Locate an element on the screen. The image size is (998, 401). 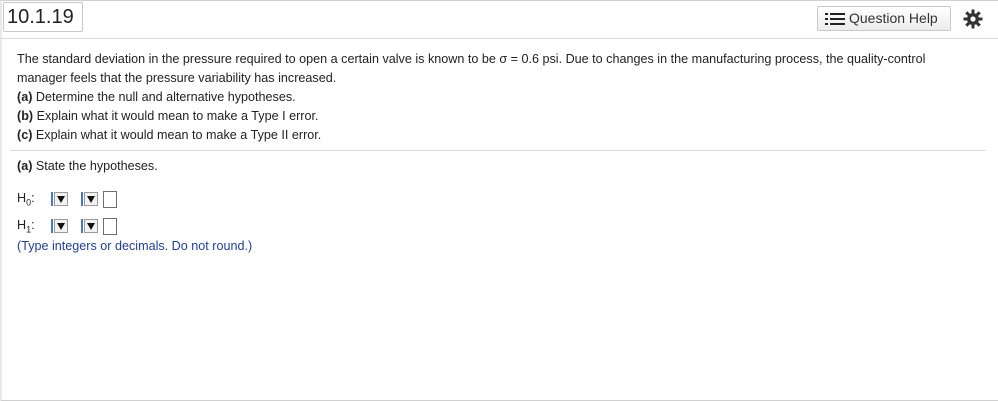
h0-relation-dropdown is located at coordinates (90, 199).